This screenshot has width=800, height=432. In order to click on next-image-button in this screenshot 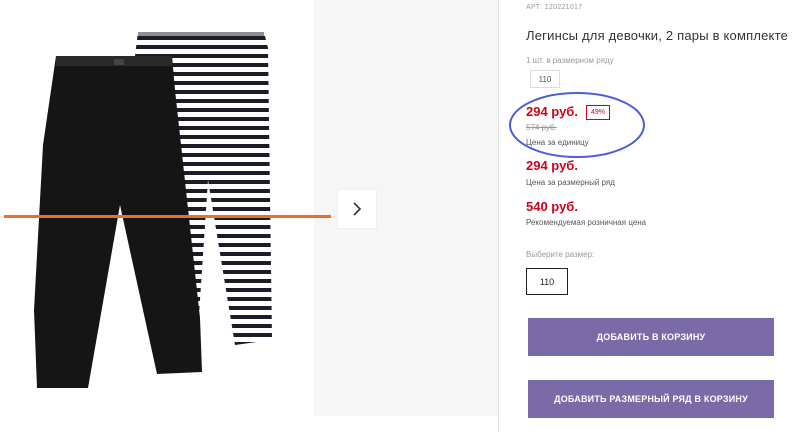, I will do `click(357, 209)`.